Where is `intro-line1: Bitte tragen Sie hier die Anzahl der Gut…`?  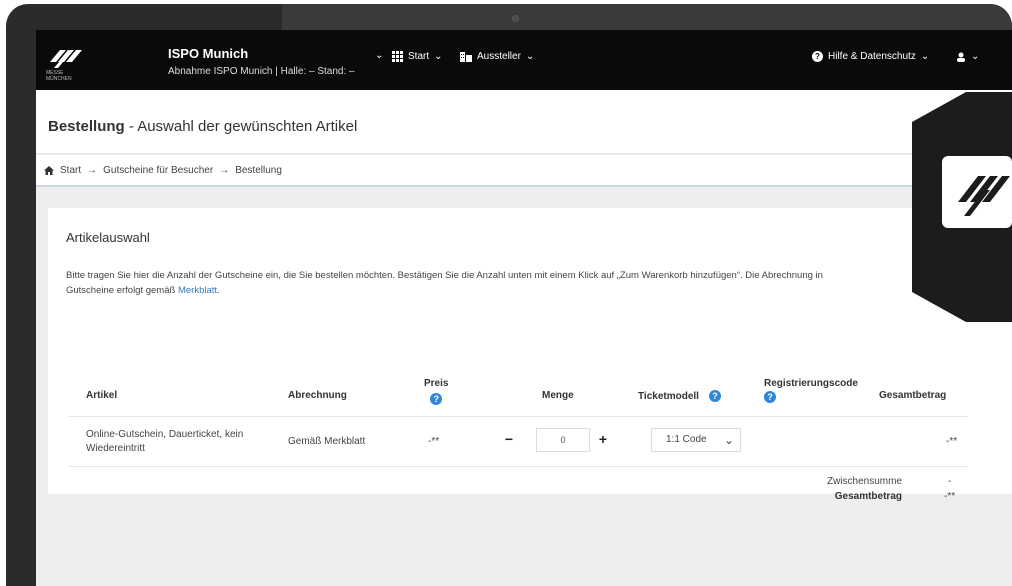 intro-line1: Bitte tragen Sie hier die Anzahl der Gut… is located at coordinates (444, 275).